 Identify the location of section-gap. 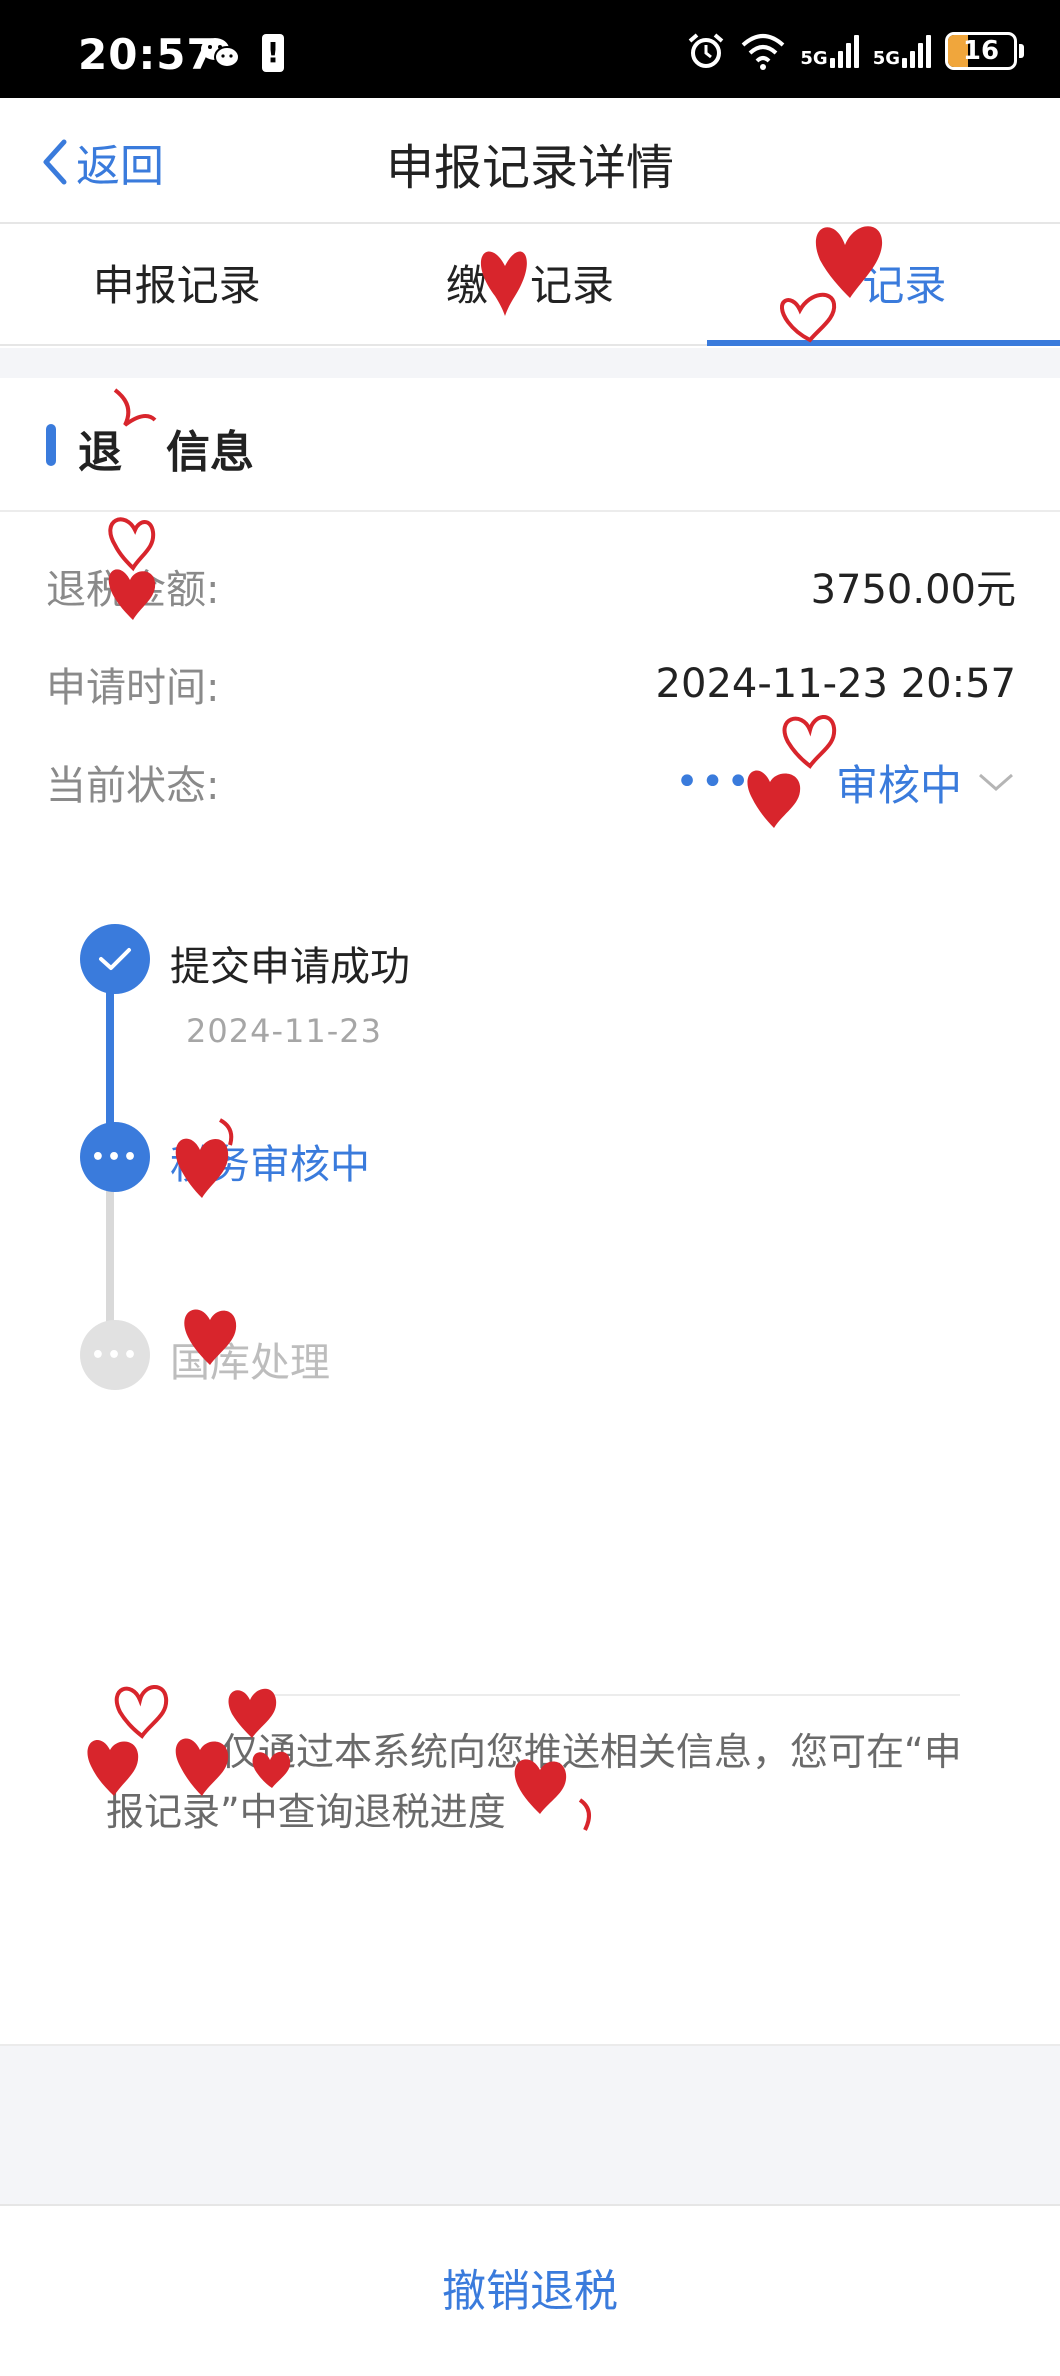
(530, 363).